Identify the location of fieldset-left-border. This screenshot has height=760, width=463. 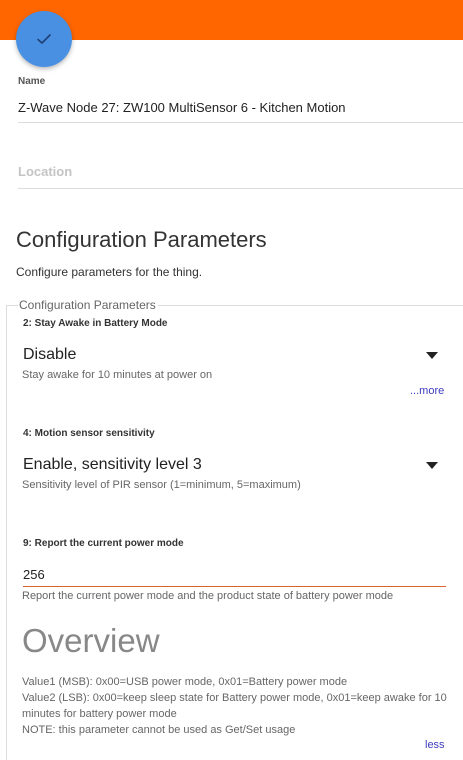
(6, 532).